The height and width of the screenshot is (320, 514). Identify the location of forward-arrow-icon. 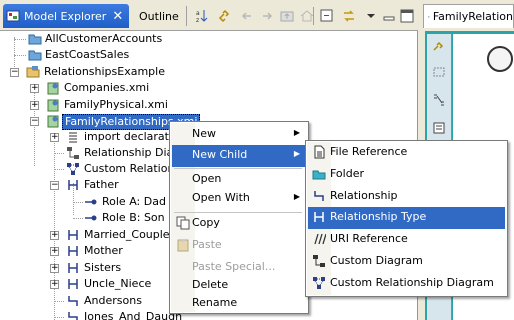
(267, 16).